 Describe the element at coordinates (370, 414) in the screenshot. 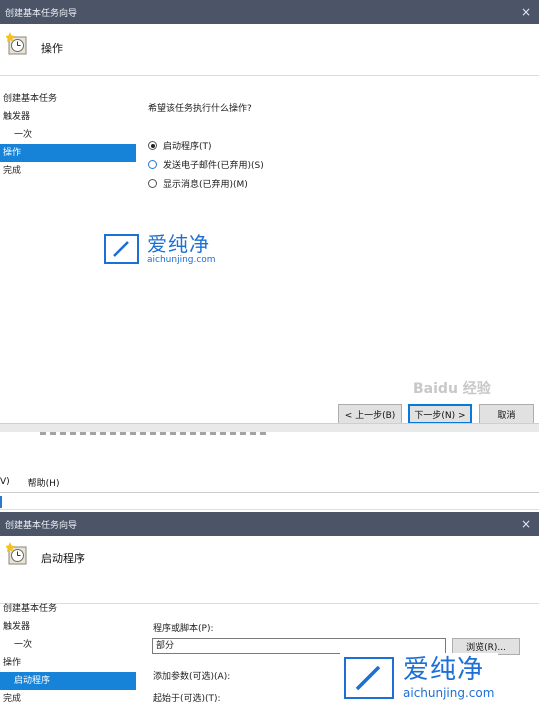

I see `back-button: < 上一步(B)` at that location.